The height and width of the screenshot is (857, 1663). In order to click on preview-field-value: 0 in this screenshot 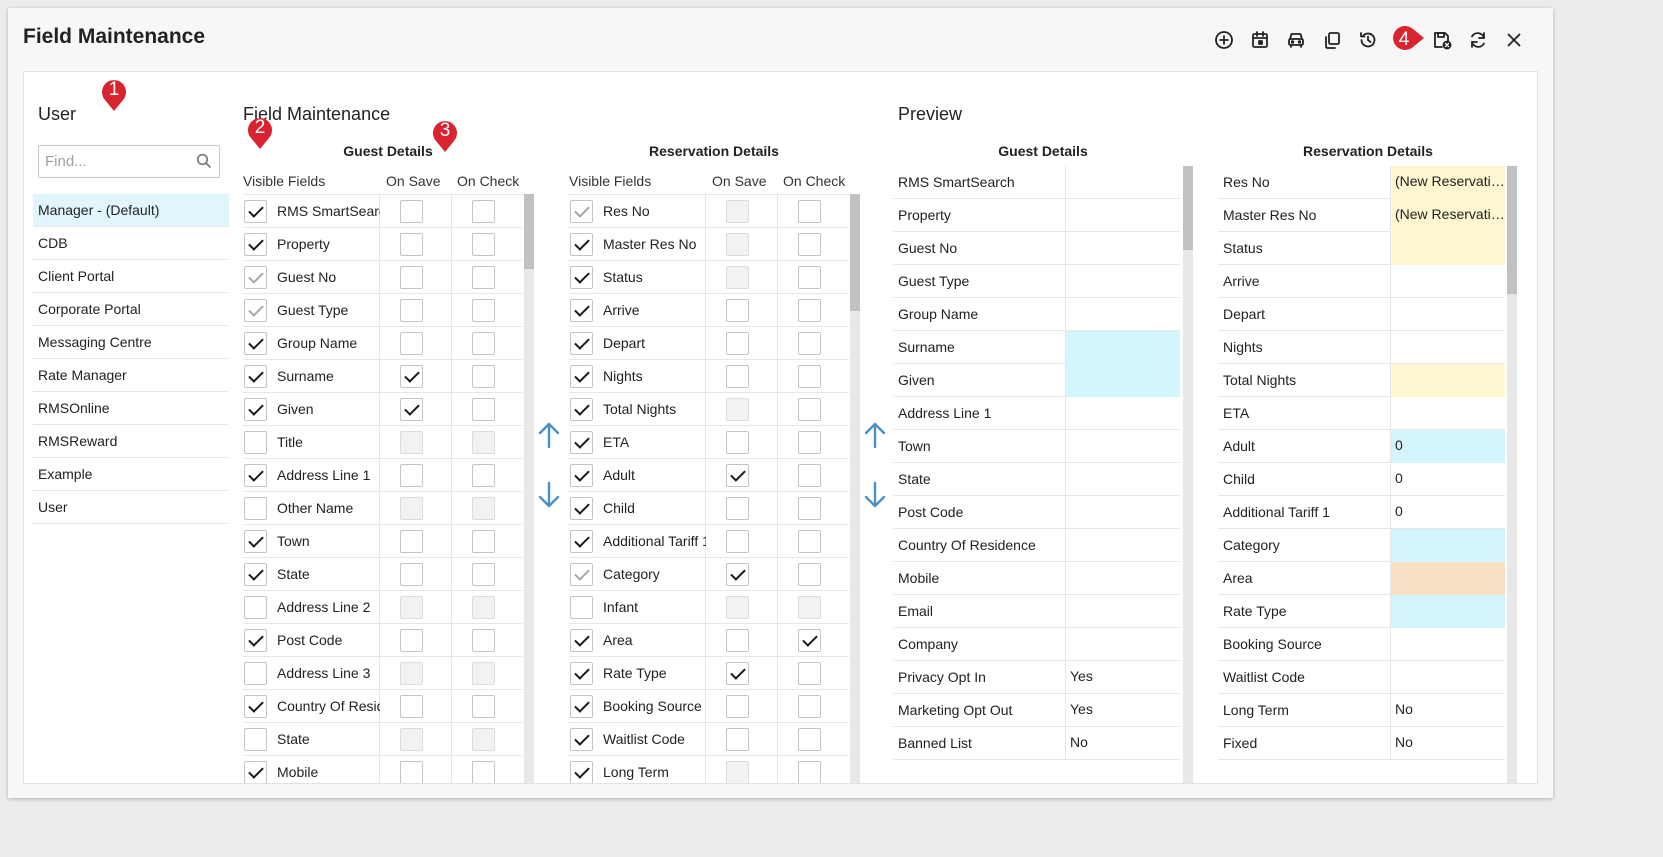, I will do `click(1447, 446)`.